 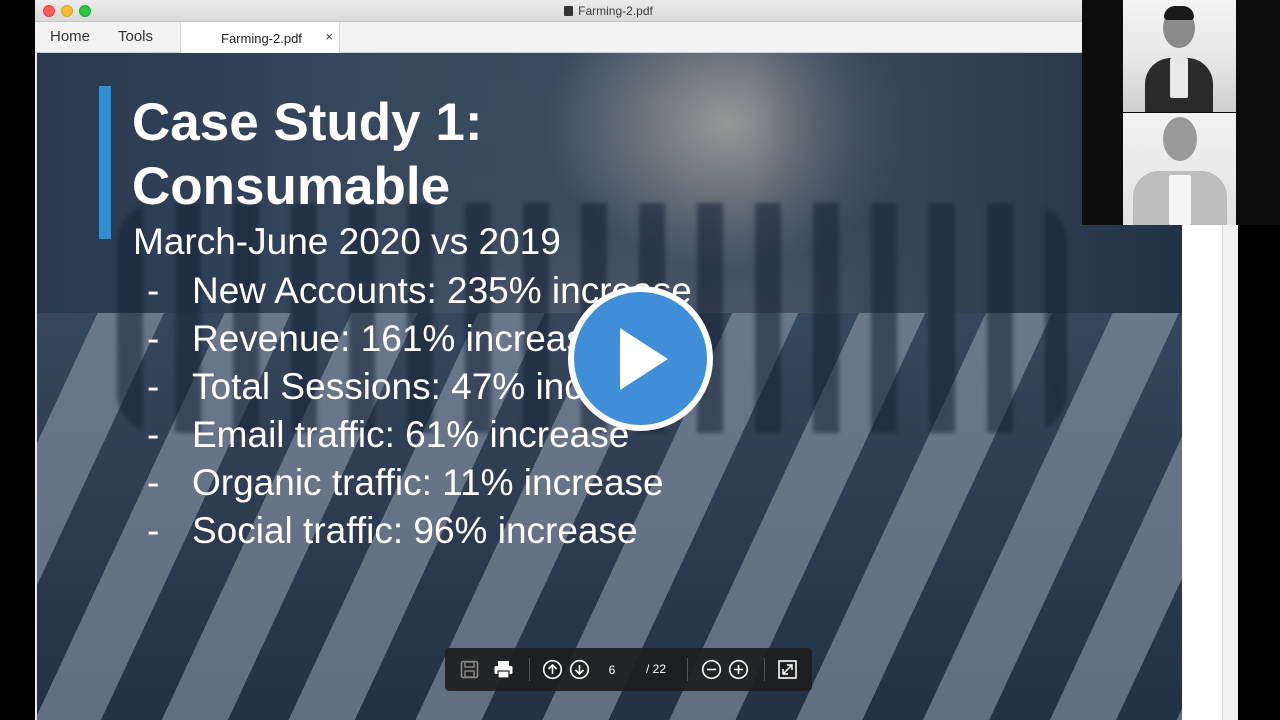 What do you see at coordinates (569, 11) in the screenshot?
I see `pdf-document-icon` at bounding box center [569, 11].